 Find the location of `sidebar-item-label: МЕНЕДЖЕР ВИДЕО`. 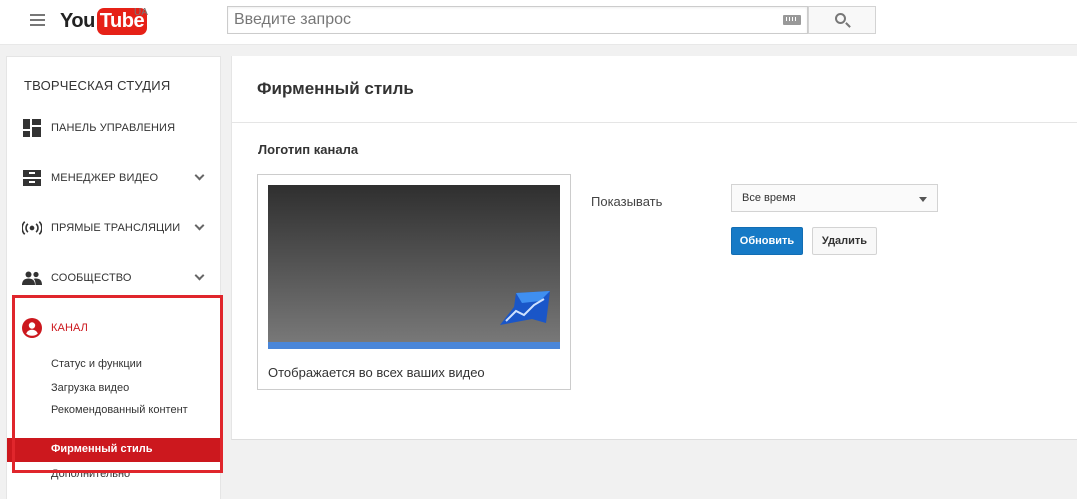

sidebar-item-label: МЕНЕДЖЕР ВИДЕО is located at coordinates (105, 178).